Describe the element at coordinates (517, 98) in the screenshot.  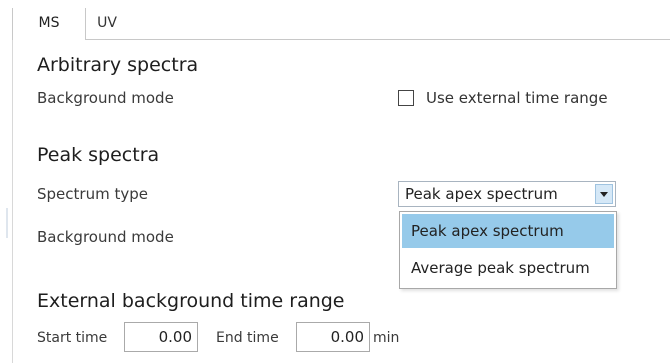
I see `use-external-time-range-label: Use external time range` at that location.